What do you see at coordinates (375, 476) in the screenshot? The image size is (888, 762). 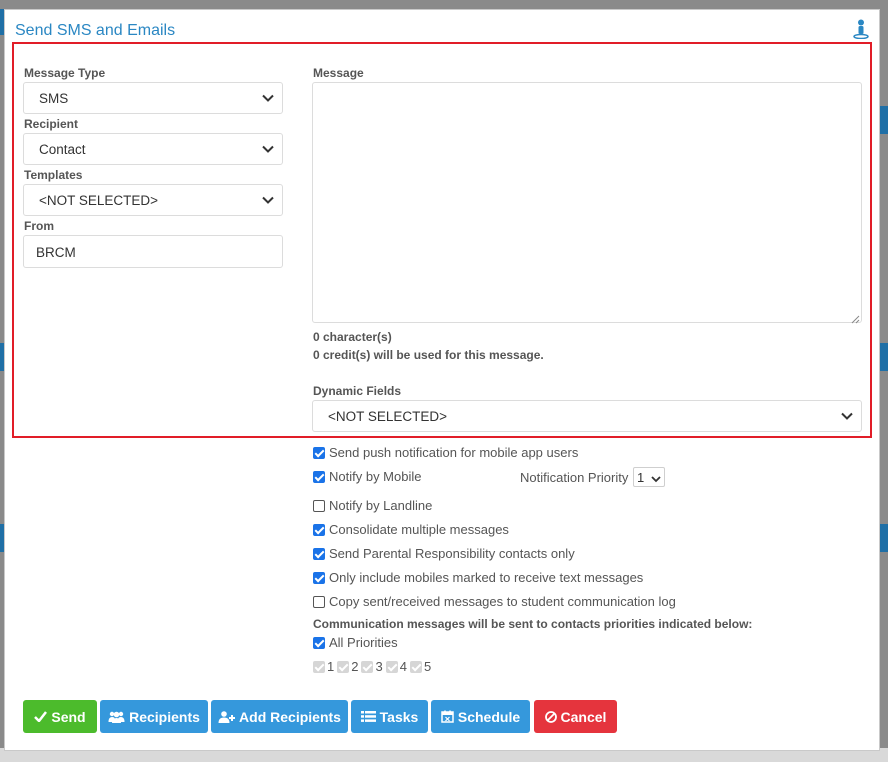 I see `notify-mobile-label: Notify by Mobile` at bounding box center [375, 476].